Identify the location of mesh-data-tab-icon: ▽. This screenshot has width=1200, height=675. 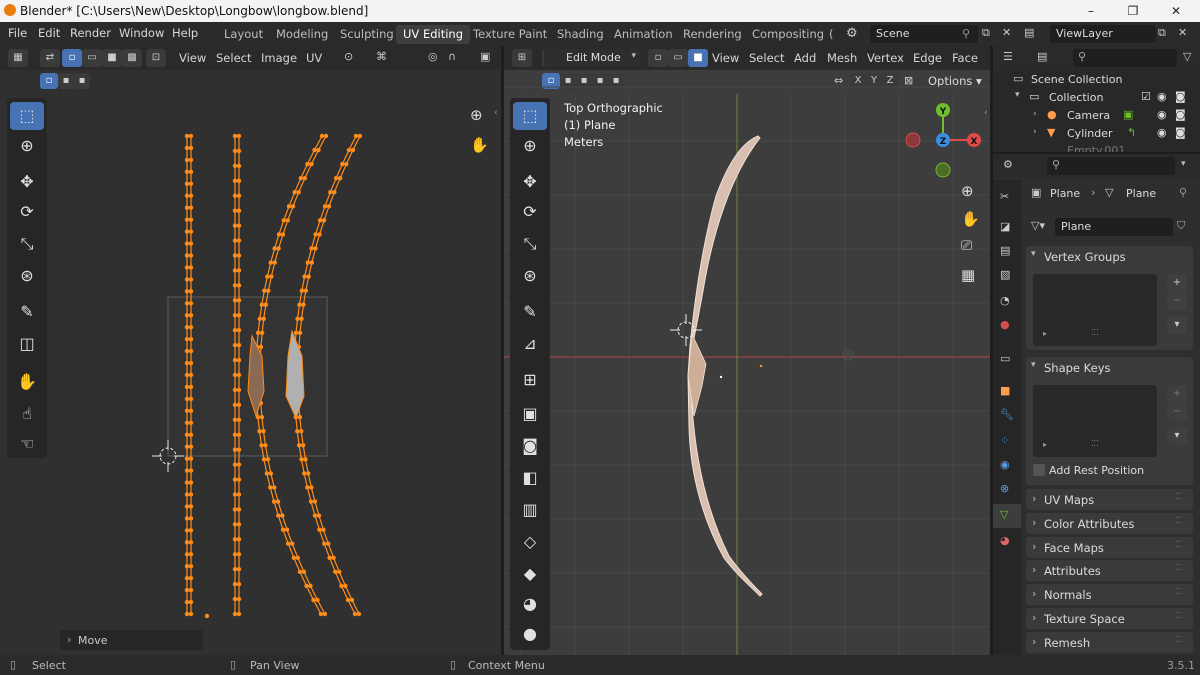
(1004, 514).